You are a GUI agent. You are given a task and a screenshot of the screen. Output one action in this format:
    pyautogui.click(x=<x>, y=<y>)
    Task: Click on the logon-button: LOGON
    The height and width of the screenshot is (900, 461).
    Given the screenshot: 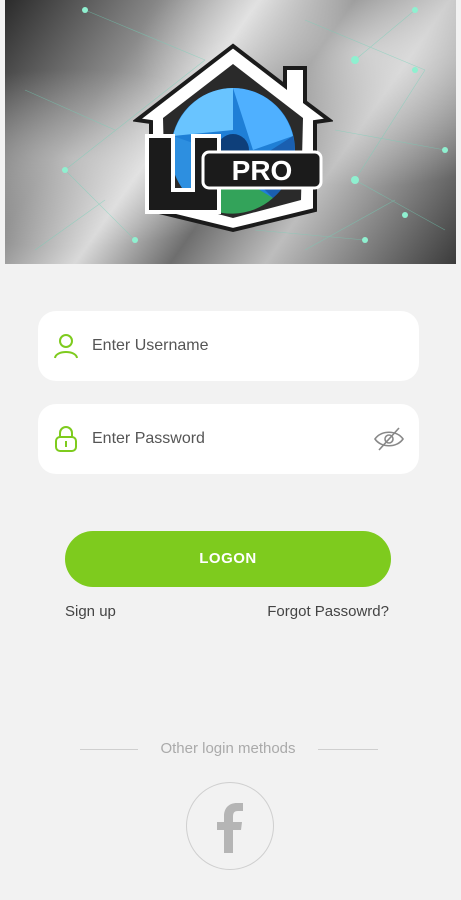 What is the action you would take?
    pyautogui.click(x=228, y=559)
    